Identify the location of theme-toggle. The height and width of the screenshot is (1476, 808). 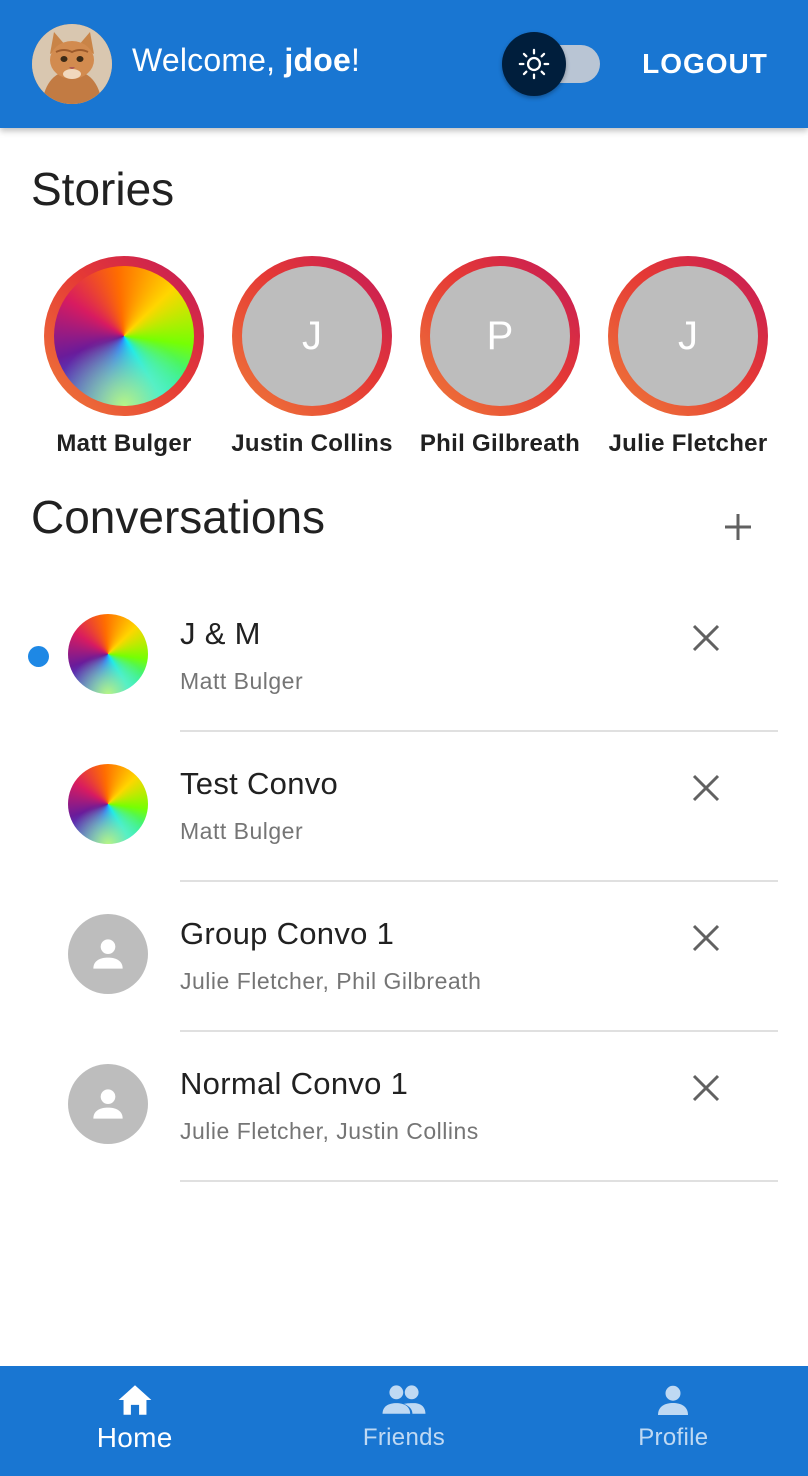
(552, 64).